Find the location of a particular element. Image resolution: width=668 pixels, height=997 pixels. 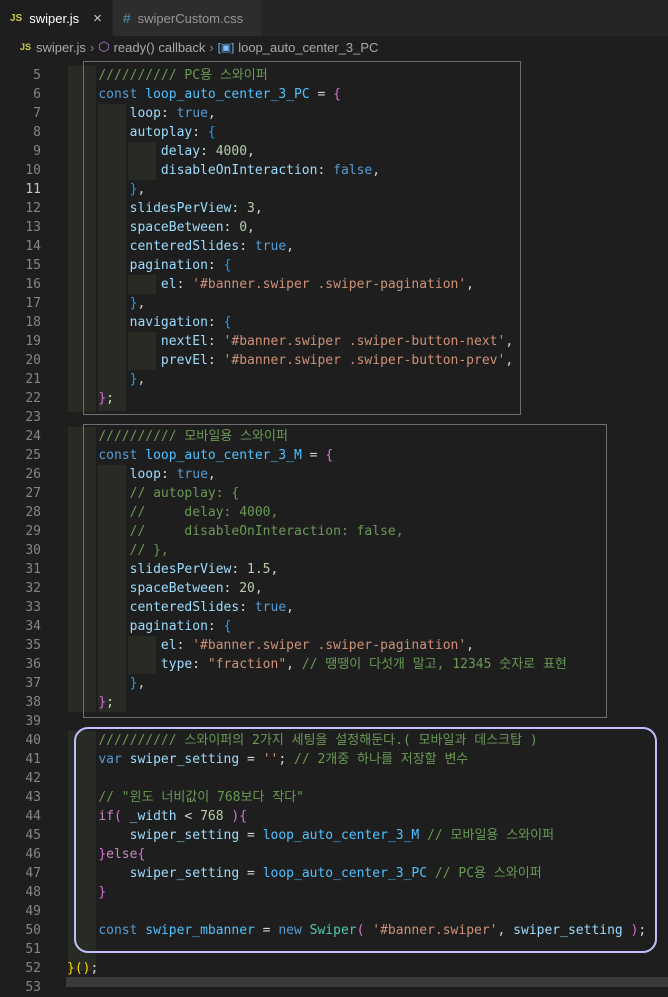

line-number: 40 is located at coordinates (33, 740).